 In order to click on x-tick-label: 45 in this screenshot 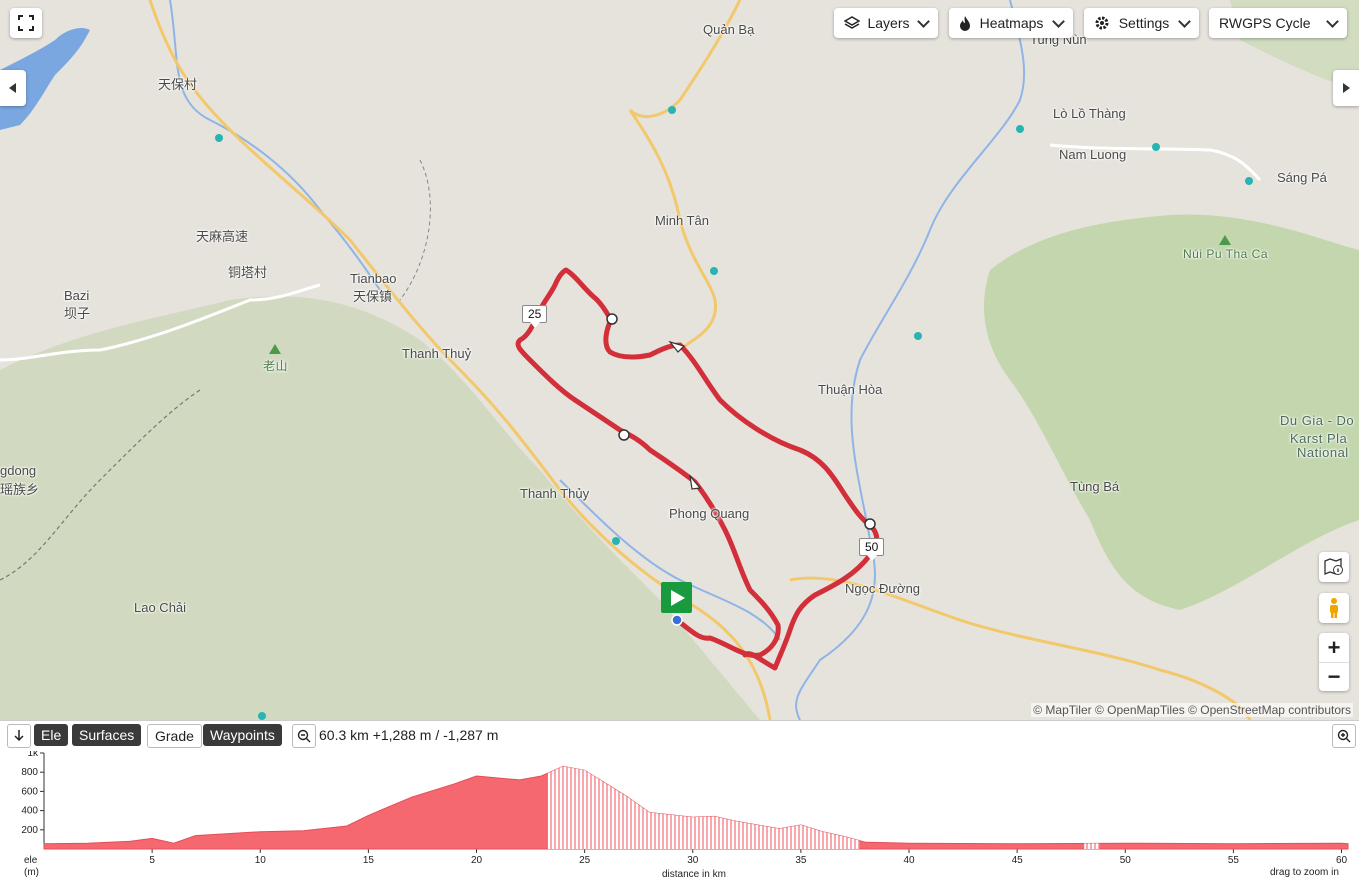, I will do `click(1018, 860)`.